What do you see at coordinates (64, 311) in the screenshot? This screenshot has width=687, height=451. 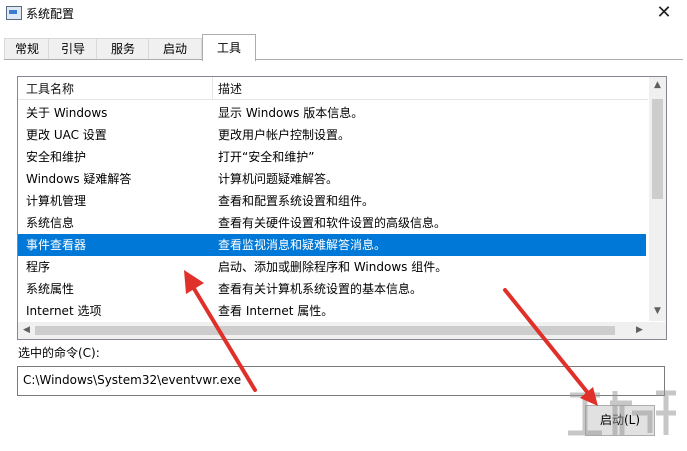 I see `tool-name-cell: Internet 选项` at bounding box center [64, 311].